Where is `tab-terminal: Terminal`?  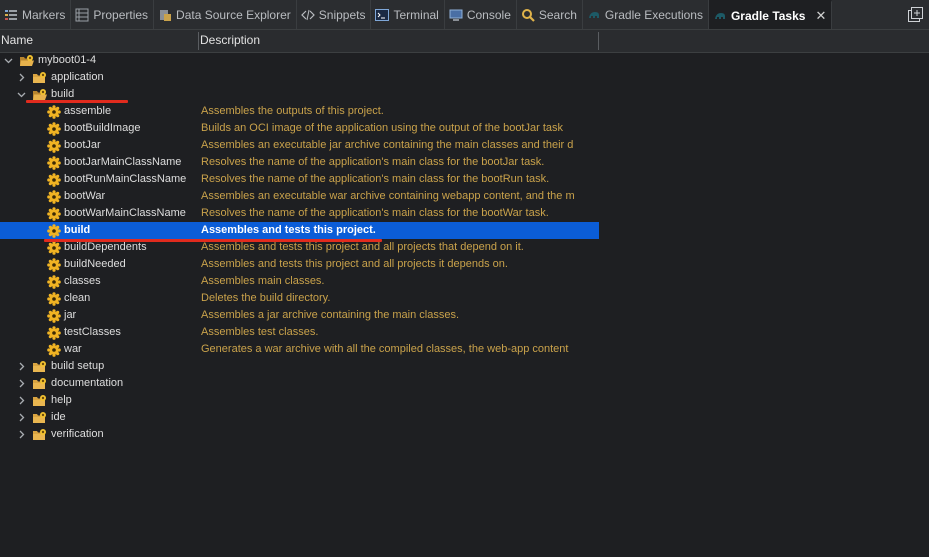 tab-terminal: Terminal is located at coordinates (408, 14).